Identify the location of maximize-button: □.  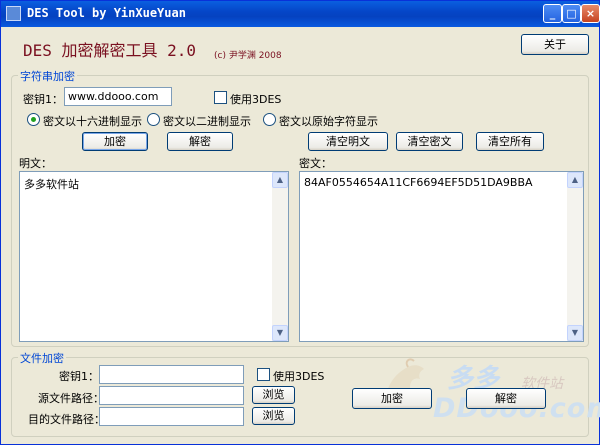
(571, 13).